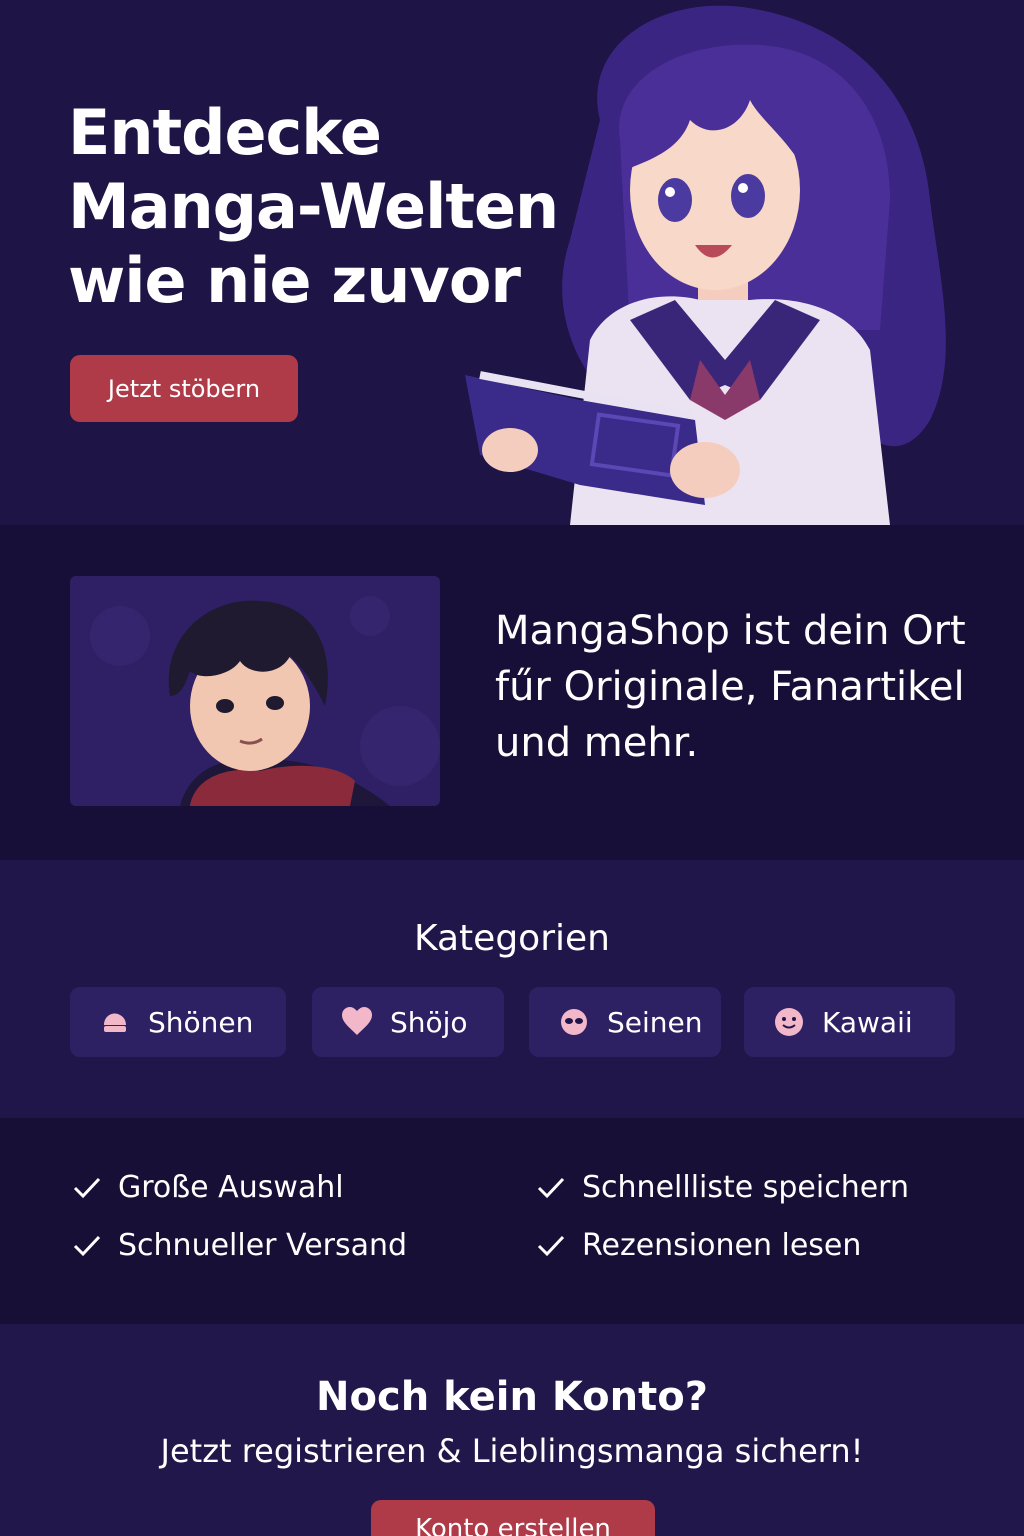  I want to click on category-shojo: Shöjo, so click(408, 1022).